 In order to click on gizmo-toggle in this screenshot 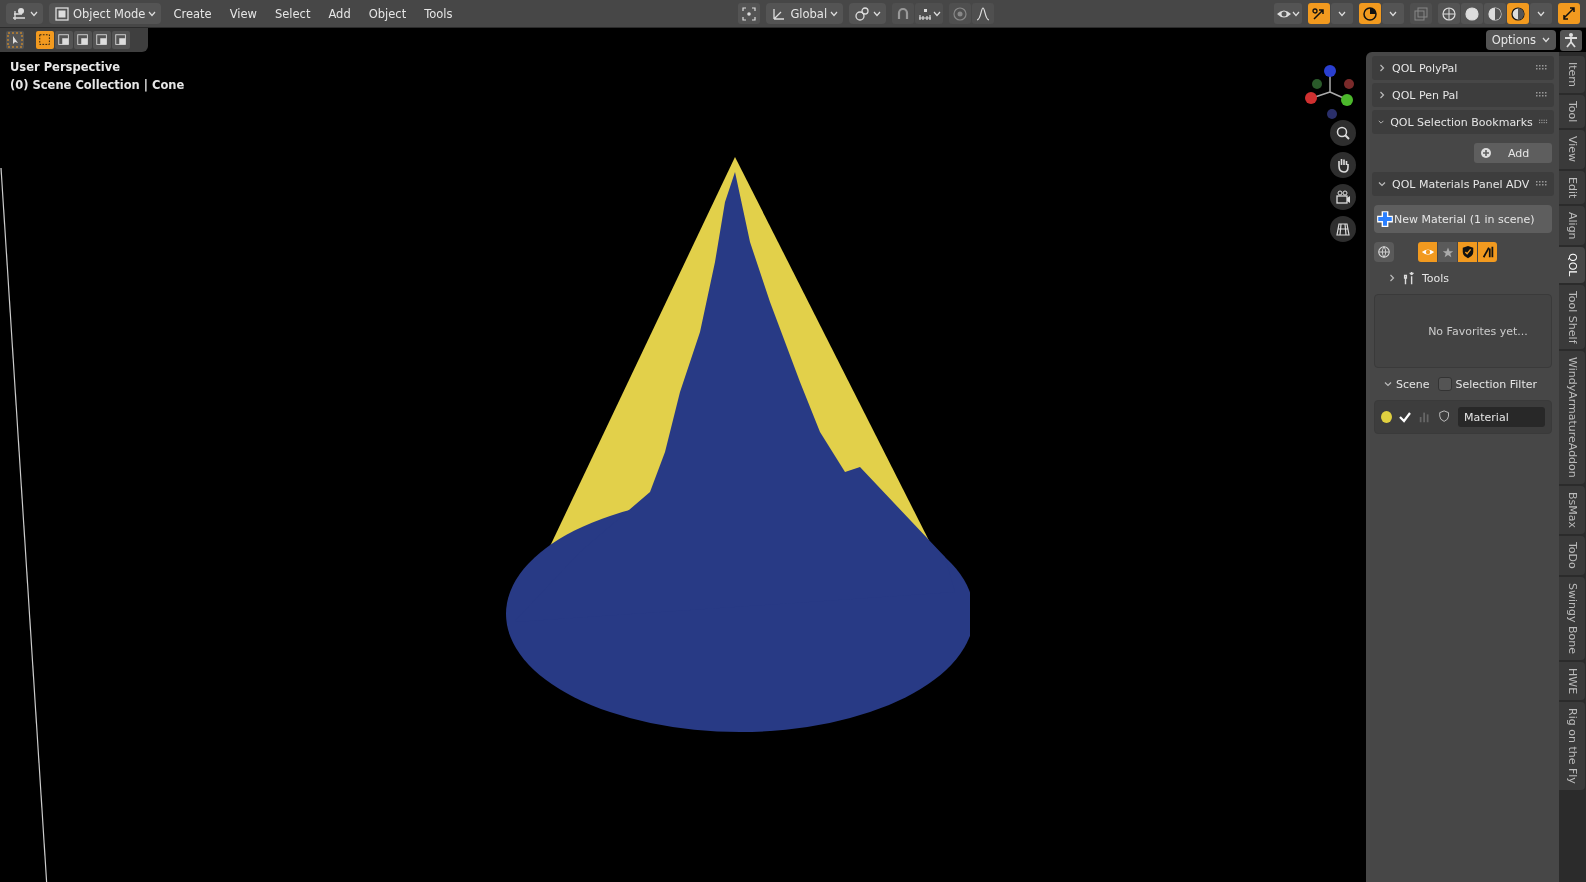, I will do `click(1319, 13)`.